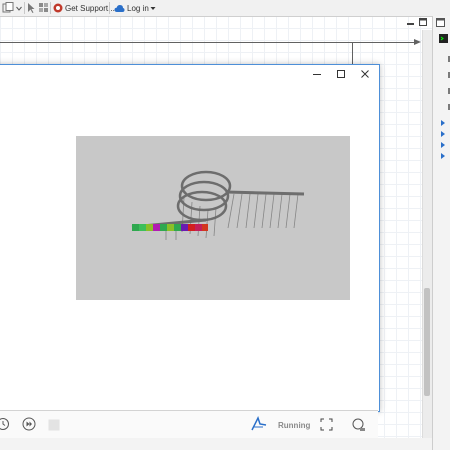 The width and height of the screenshot is (450, 450). I want to click on stop-icon, so click(54, 426).